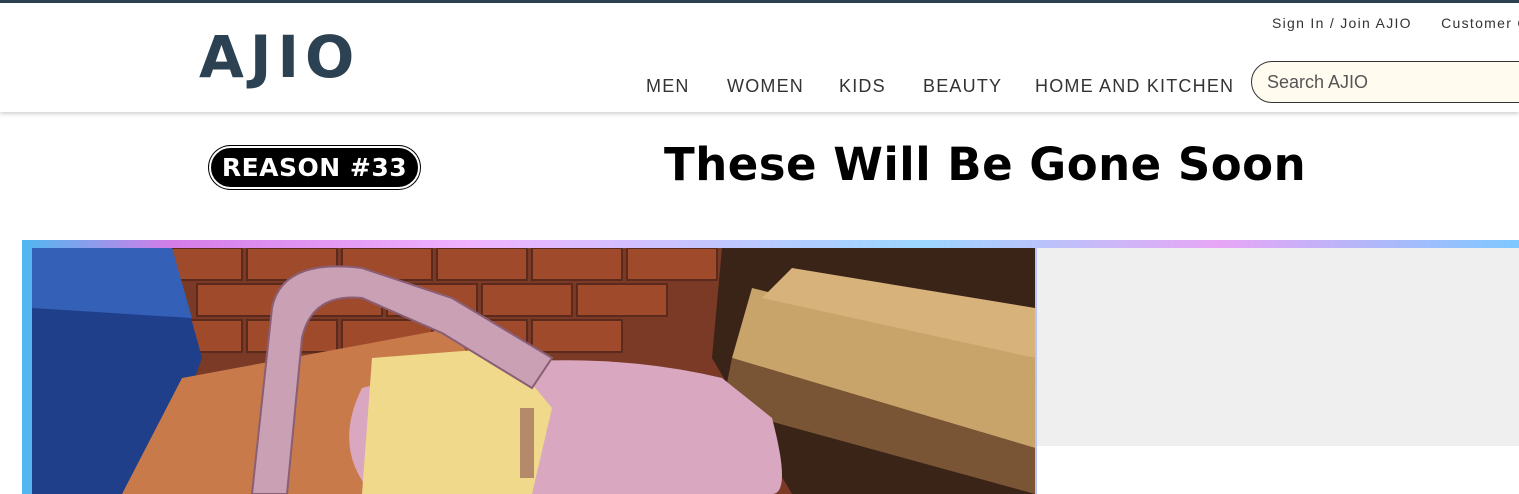 This screenshot has width=1519, height=494. Describe the element at coordinates (1278, 470) in the screenshot. I see `side-panel-lower` at that location.